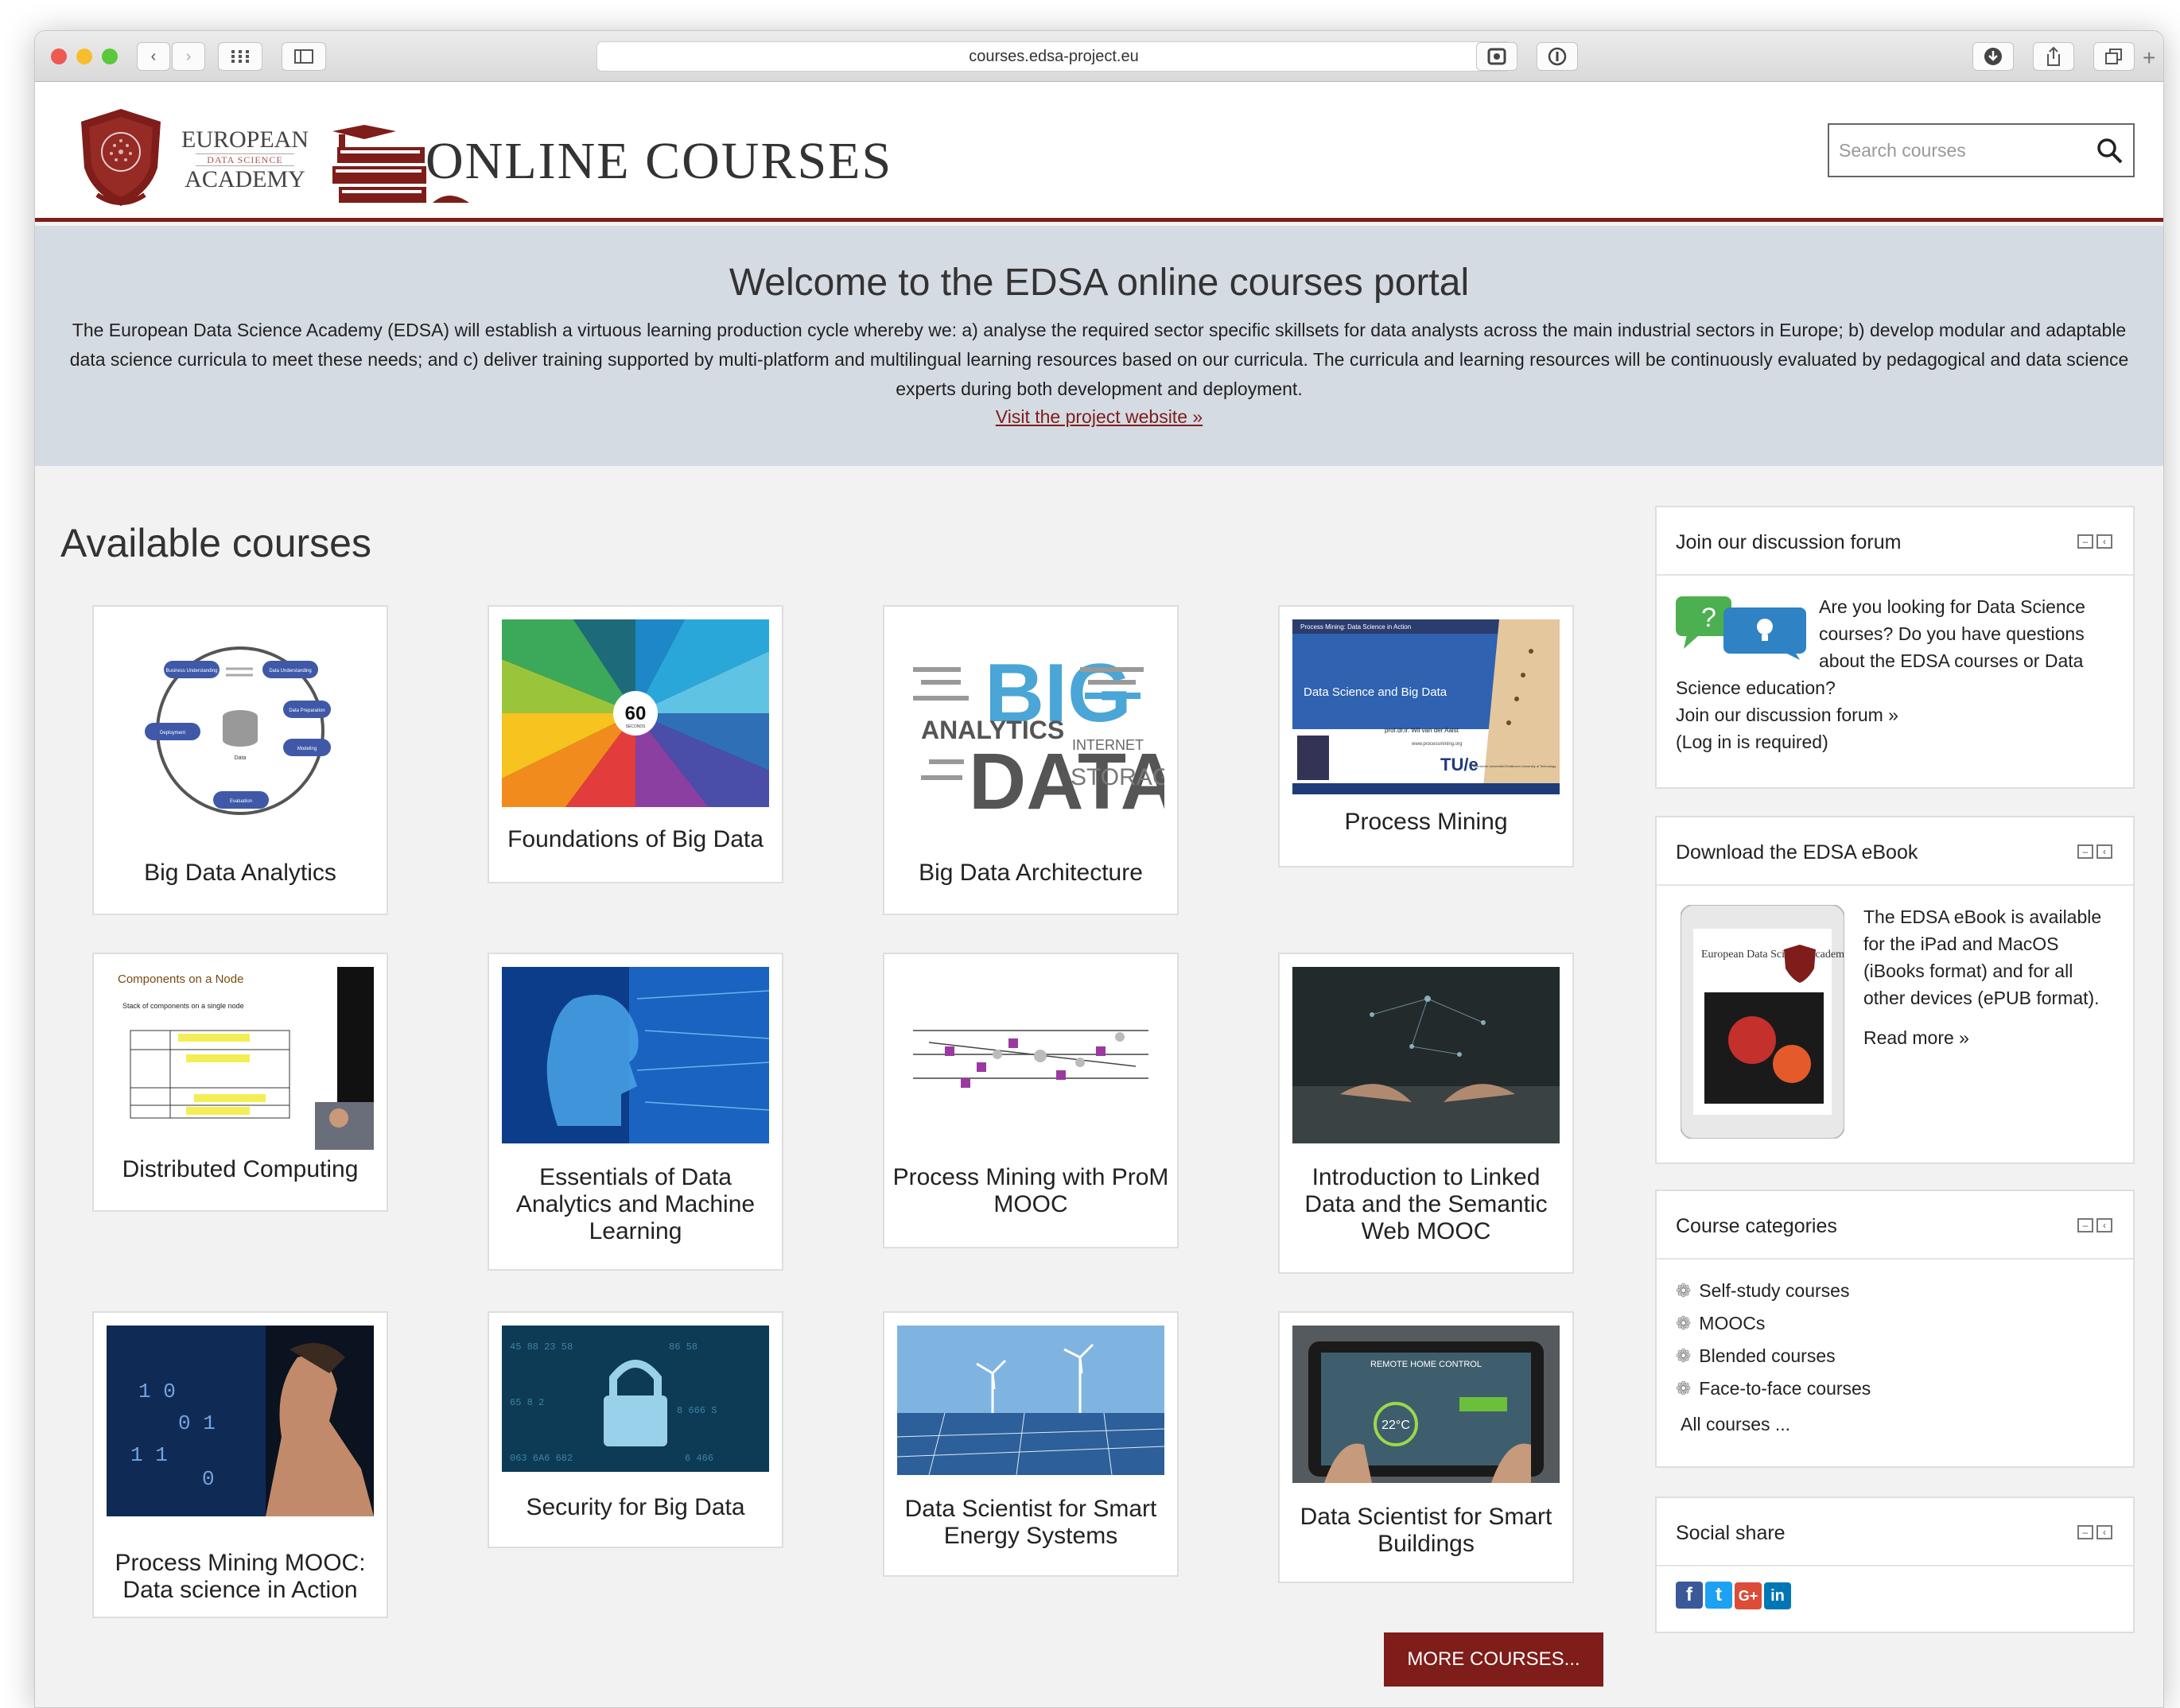  What do you see at coordinates (245, 159) in the screenshot?
I see `academy-wordmark: EUROPEAN DATA SCIENCE ACADEMY` at bounding box center [245, 159].